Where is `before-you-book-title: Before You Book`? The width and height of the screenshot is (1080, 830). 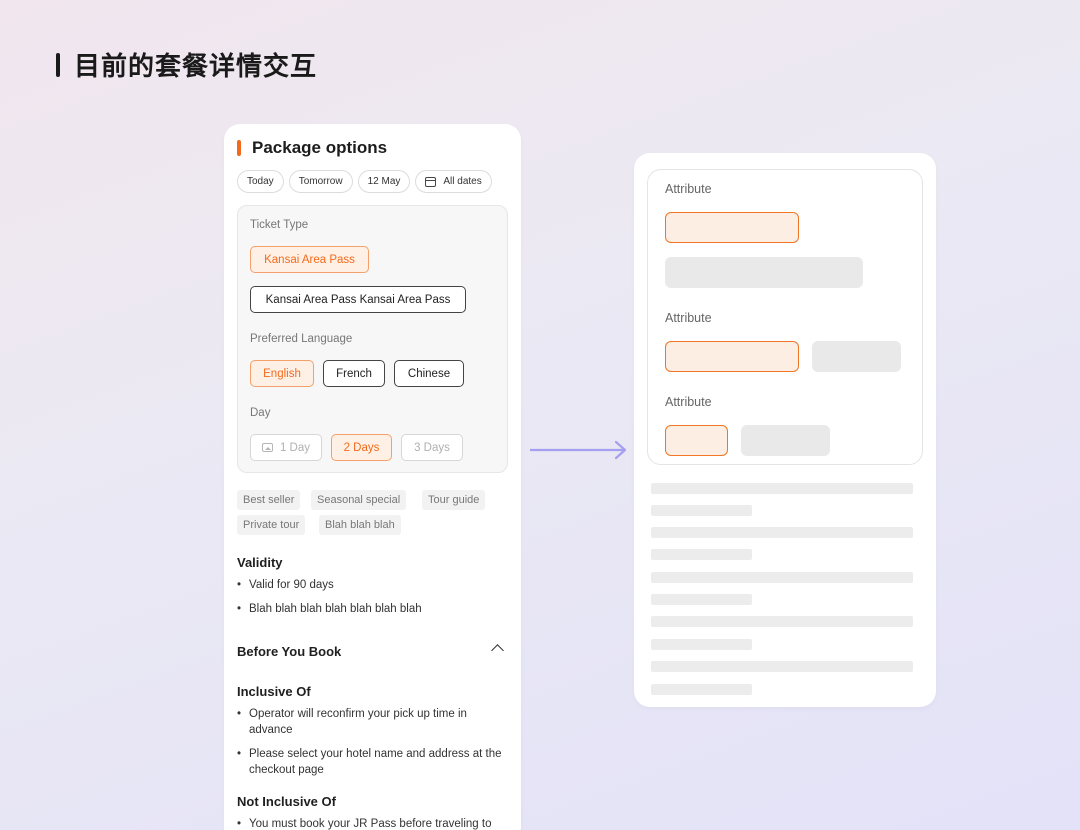
before-you-book-title: Before You Book is located at coordinates (289, 651).